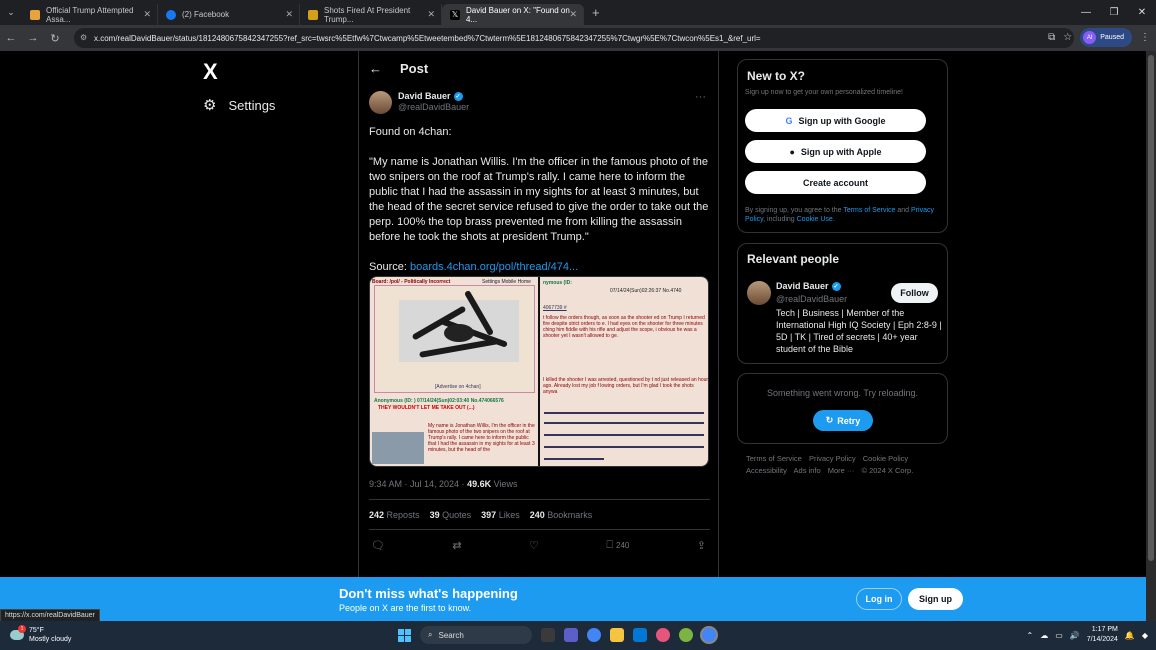 The height and width of the screenshot is (650, 1156). Describe the element at coordinates (55, 38) in the screenshot. I see `reload-icon: ↻` at that location.